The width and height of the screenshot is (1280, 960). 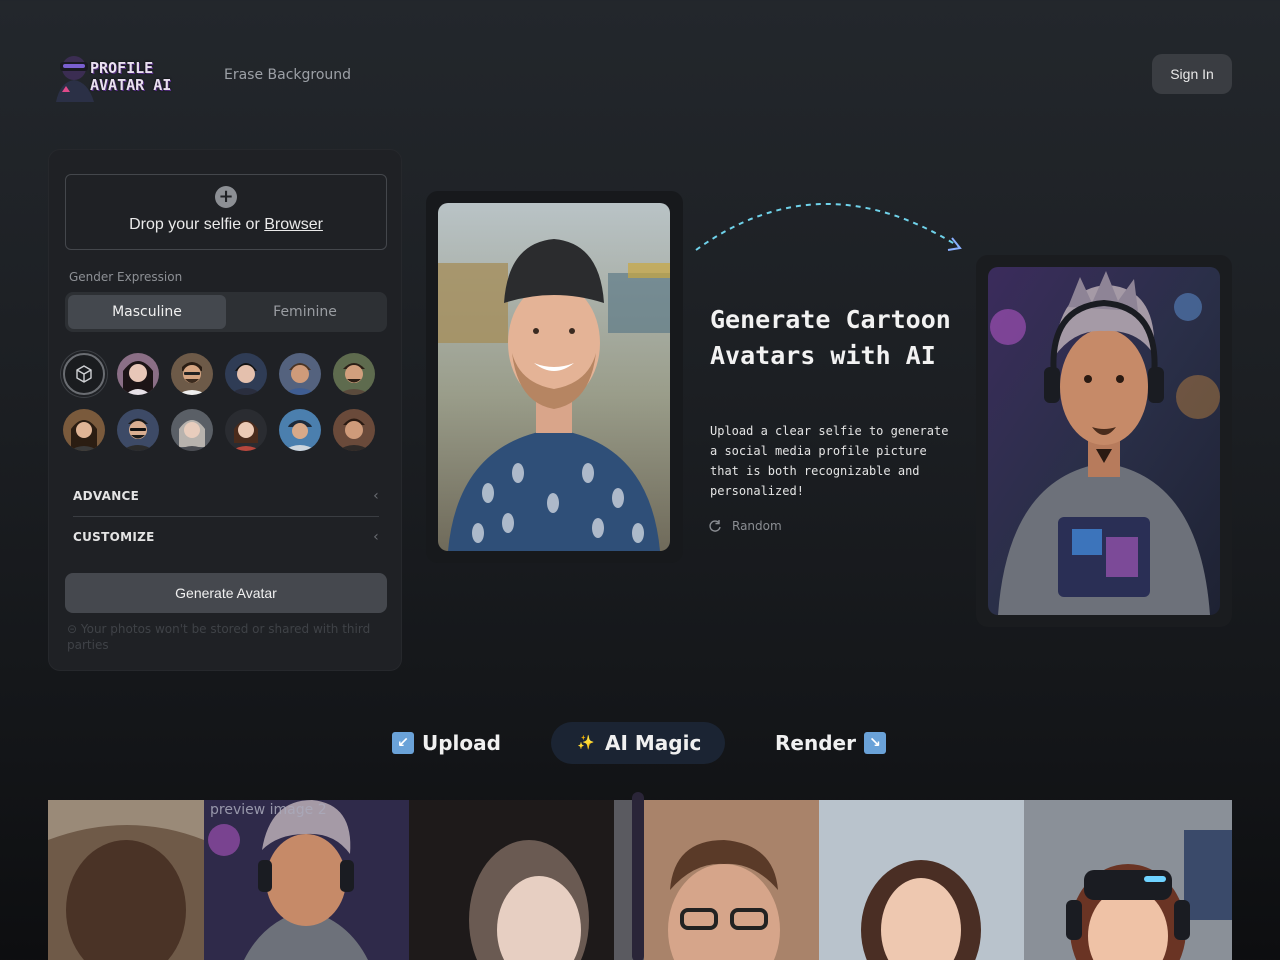 I want to click on advance-label: ADVANCE, so click(x=106, y=496).